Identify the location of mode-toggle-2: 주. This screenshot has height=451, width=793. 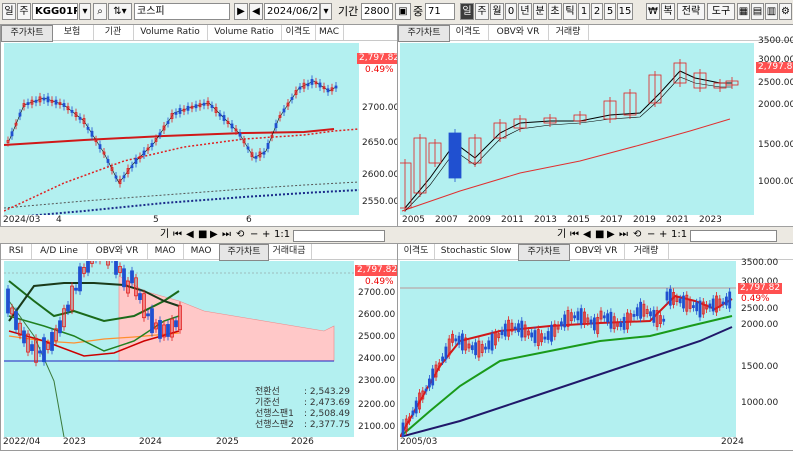
(24, 11).